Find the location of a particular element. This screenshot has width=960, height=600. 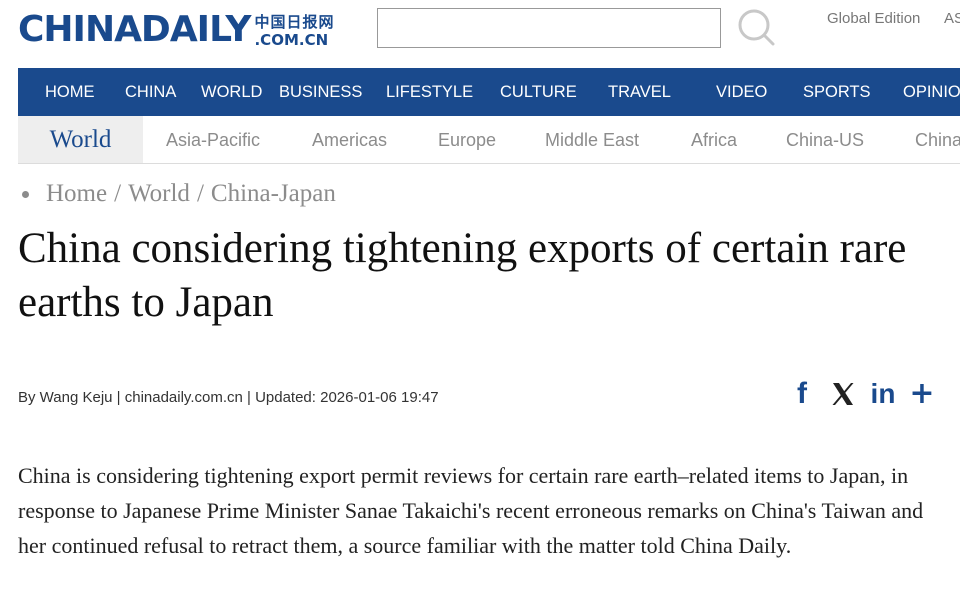

subnav-americas: Americas is located at coordinates (349, 139).